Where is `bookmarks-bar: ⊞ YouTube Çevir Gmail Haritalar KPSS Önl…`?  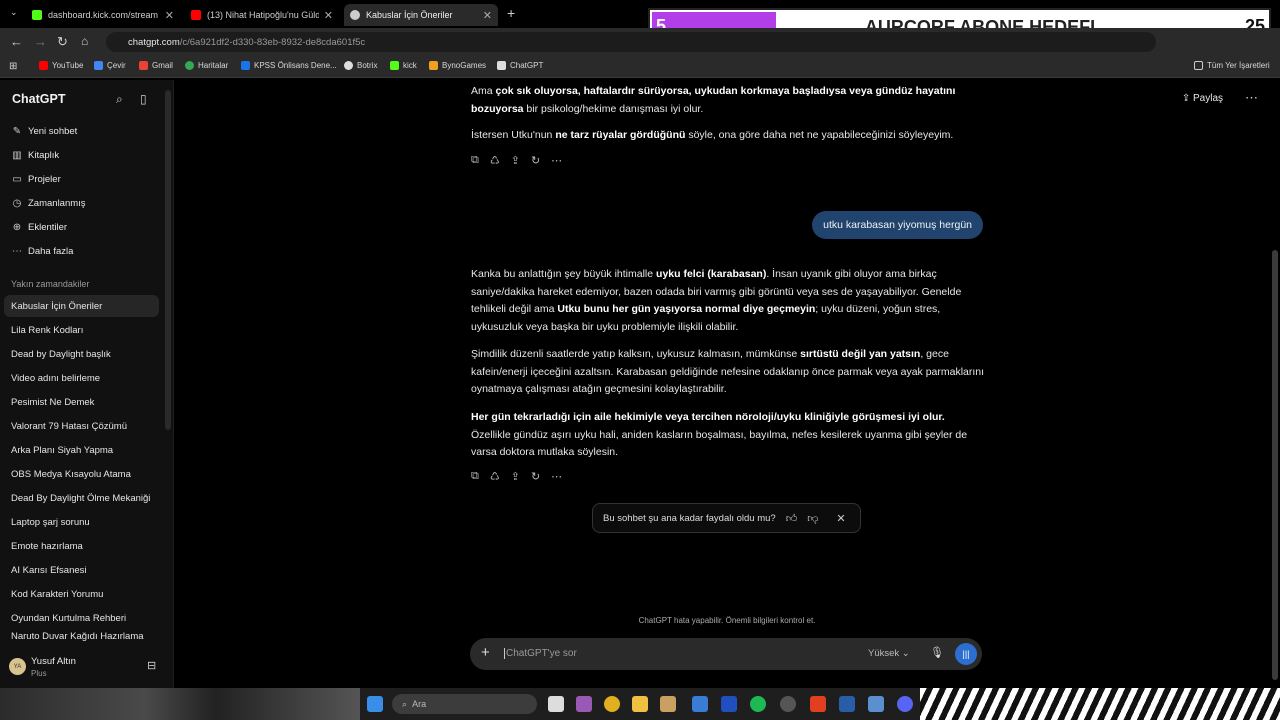 bookmarks-bar: ⊞ YouTube Çevir Gmail Haritalar KPSS Önl… is located at coordinates (640, 67).